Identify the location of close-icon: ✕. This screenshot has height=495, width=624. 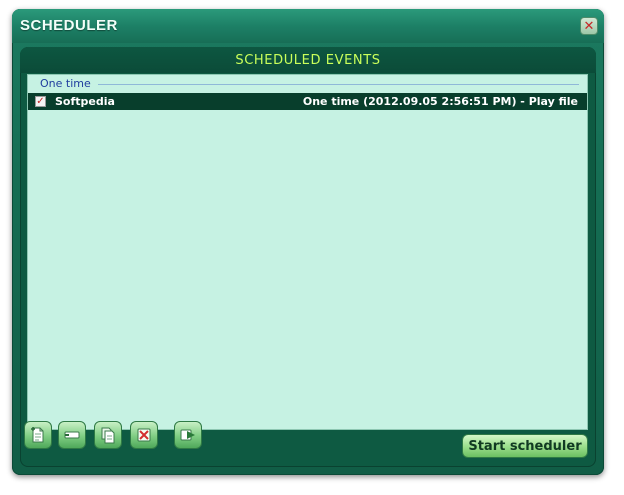
(589, 26).